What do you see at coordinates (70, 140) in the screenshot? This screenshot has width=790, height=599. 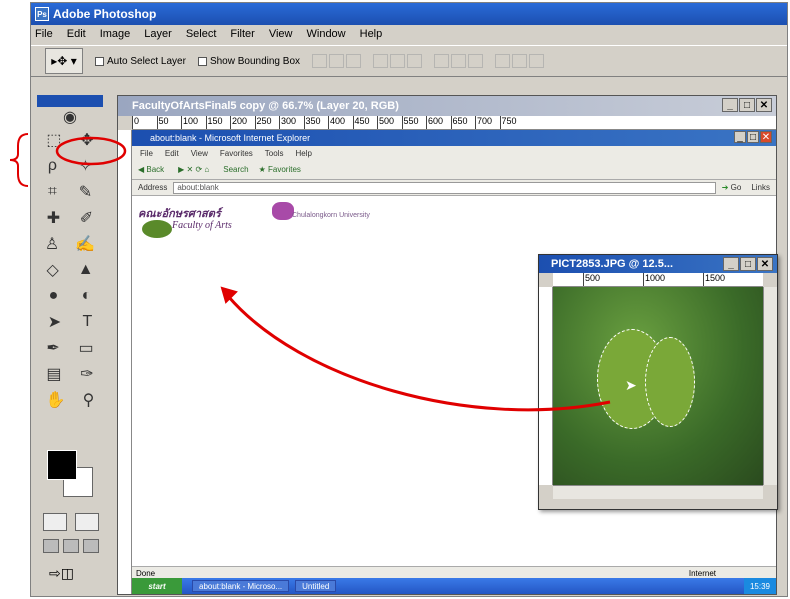 I see `tool-row-1: ⬚ ✥` at bounding box center [70, 140].